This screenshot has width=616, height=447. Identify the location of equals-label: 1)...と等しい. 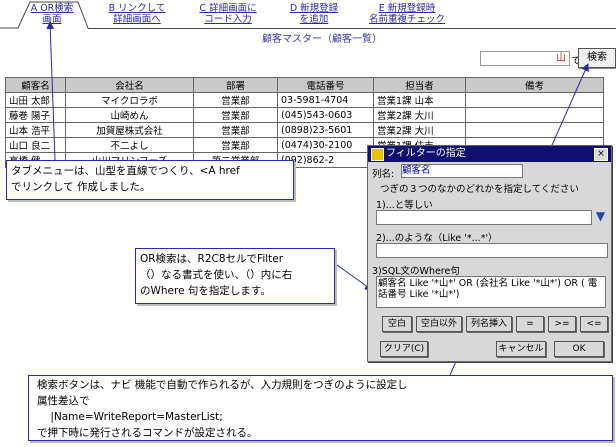
(404, 205).